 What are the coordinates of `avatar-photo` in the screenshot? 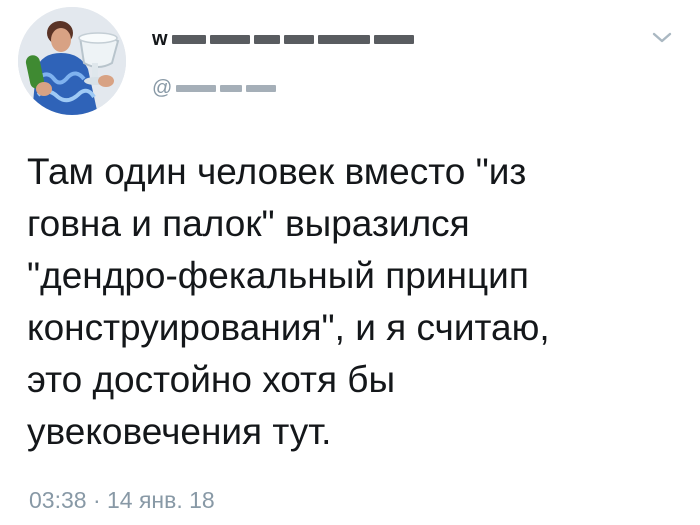 It's located at (72, 61).